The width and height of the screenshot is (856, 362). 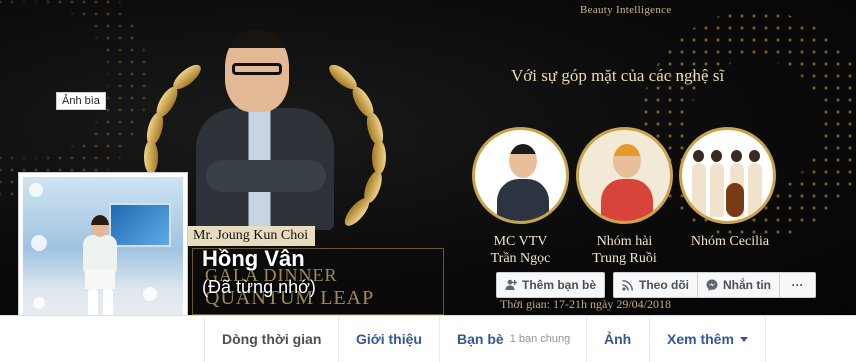 I want to click on chevron-down-icon, so click(x=743, y=339).